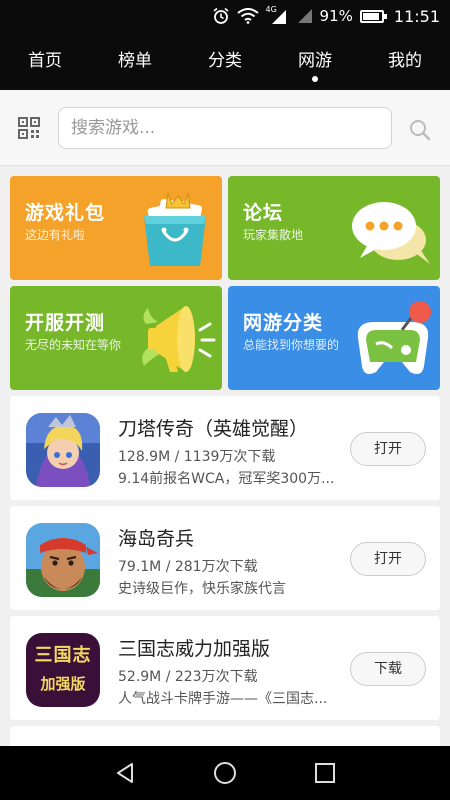 Image resolution: width=450 pixels, height=800 pixels. I want to click on tile-forum: 论坛 玩家集散地, so click(334, 228).